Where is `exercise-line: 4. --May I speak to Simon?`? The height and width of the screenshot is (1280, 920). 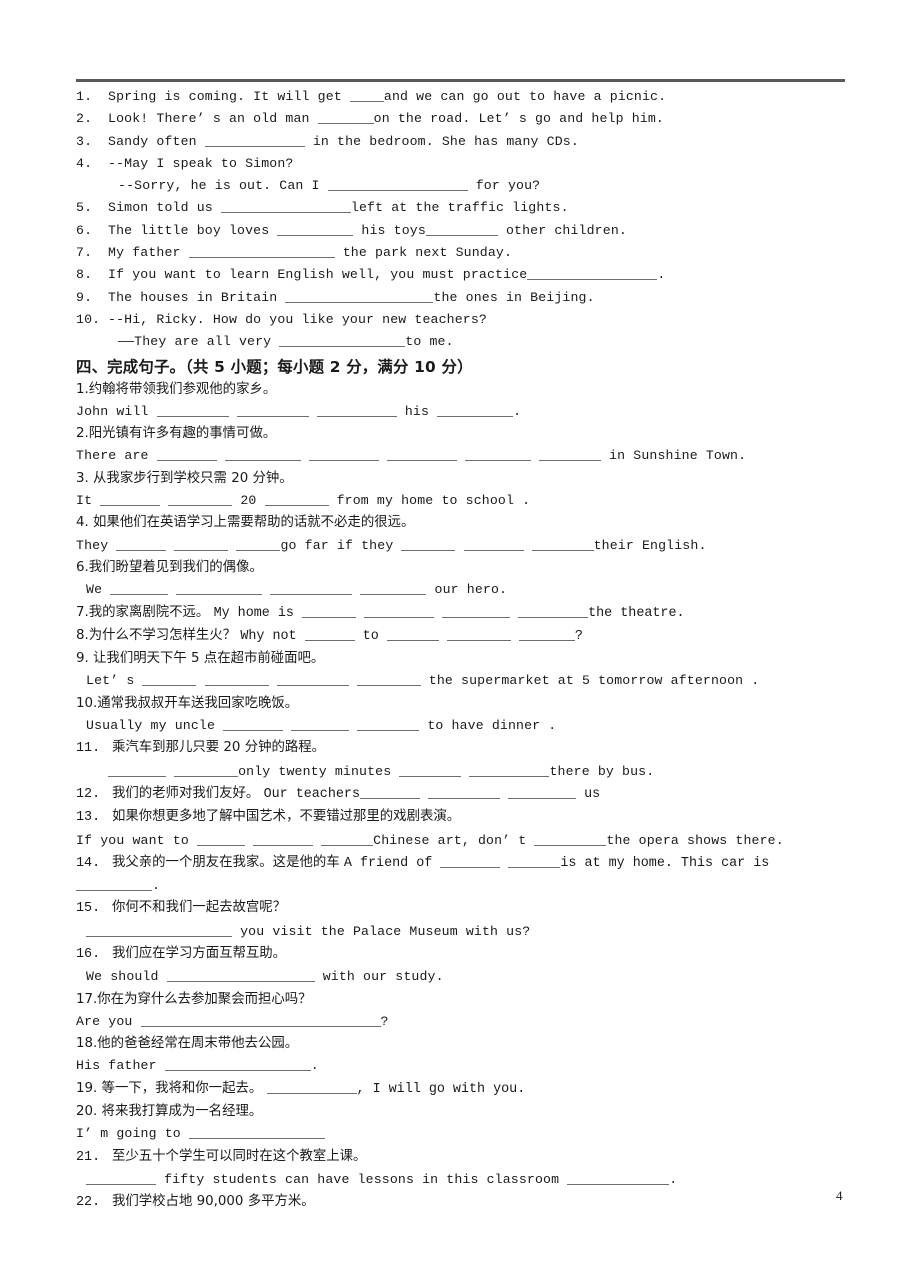
exercise-line: 4. --May I speak to Simon? is located at coordinates (471, 164).